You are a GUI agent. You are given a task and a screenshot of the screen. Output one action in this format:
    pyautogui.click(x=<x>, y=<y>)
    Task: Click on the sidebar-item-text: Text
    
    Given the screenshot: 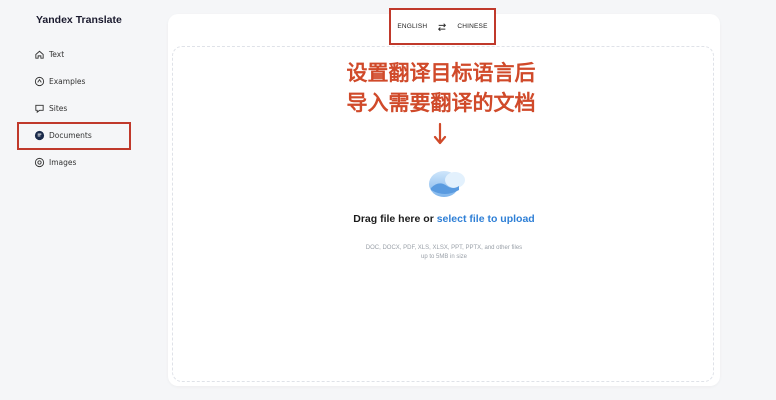 What is the action you would take?
    pyautogui.click(x=49, y=54)
    